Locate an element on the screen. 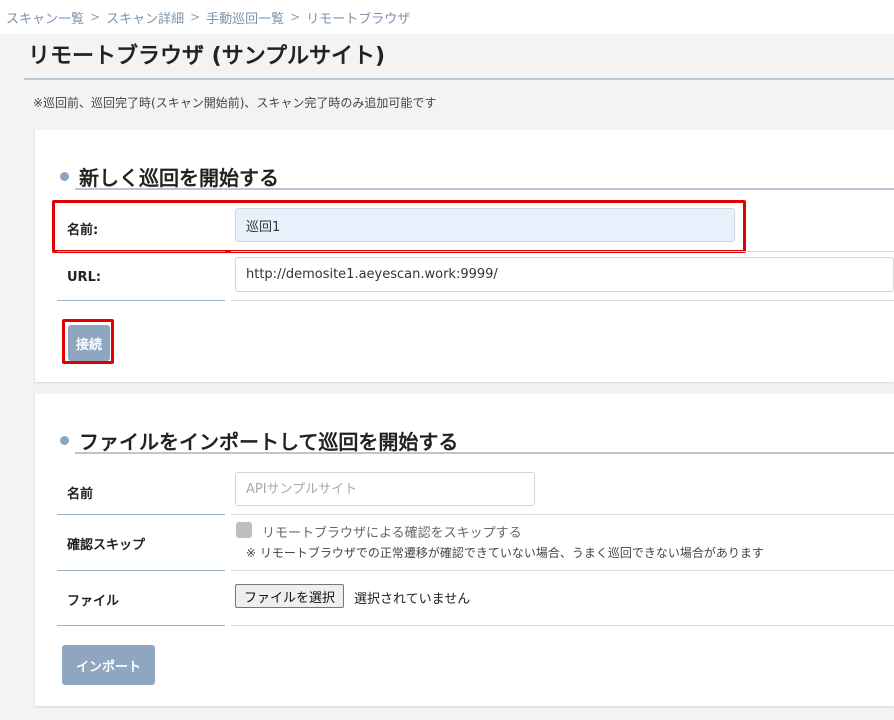 The width and height of the screenshot is (894, 720). import-crawl-title: ファイルをインポートして巡回を開始する is located at coordinates (269, 442).